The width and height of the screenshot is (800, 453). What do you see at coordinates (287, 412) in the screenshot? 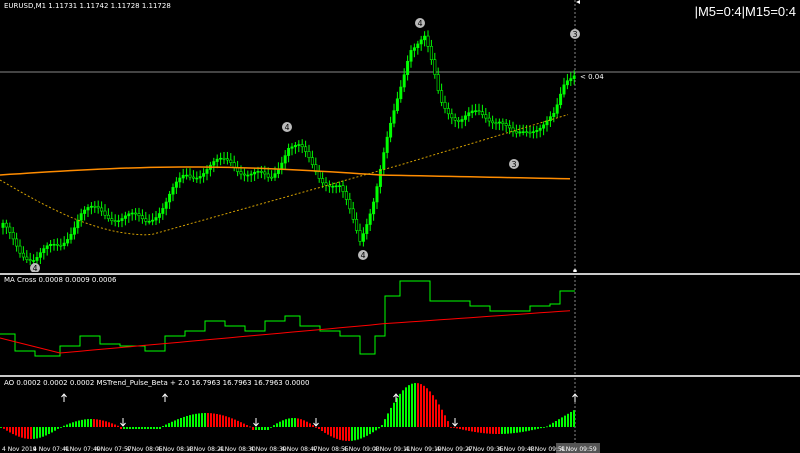
I see `ao-histogram-bars` at bounding box center [287, 412].